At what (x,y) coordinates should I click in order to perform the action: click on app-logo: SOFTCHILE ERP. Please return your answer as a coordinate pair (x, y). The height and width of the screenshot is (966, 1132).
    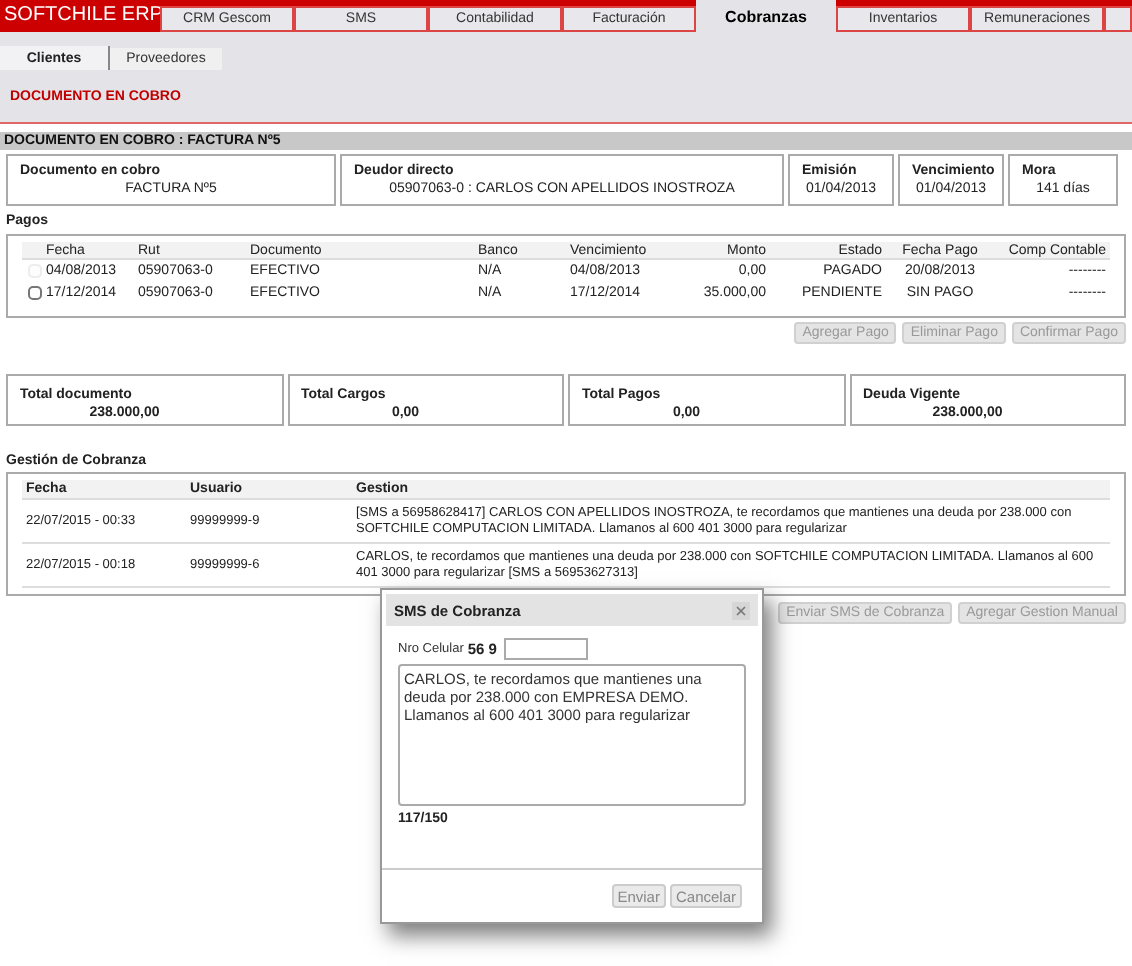
    Looking at the image, I should click on (81, 16).